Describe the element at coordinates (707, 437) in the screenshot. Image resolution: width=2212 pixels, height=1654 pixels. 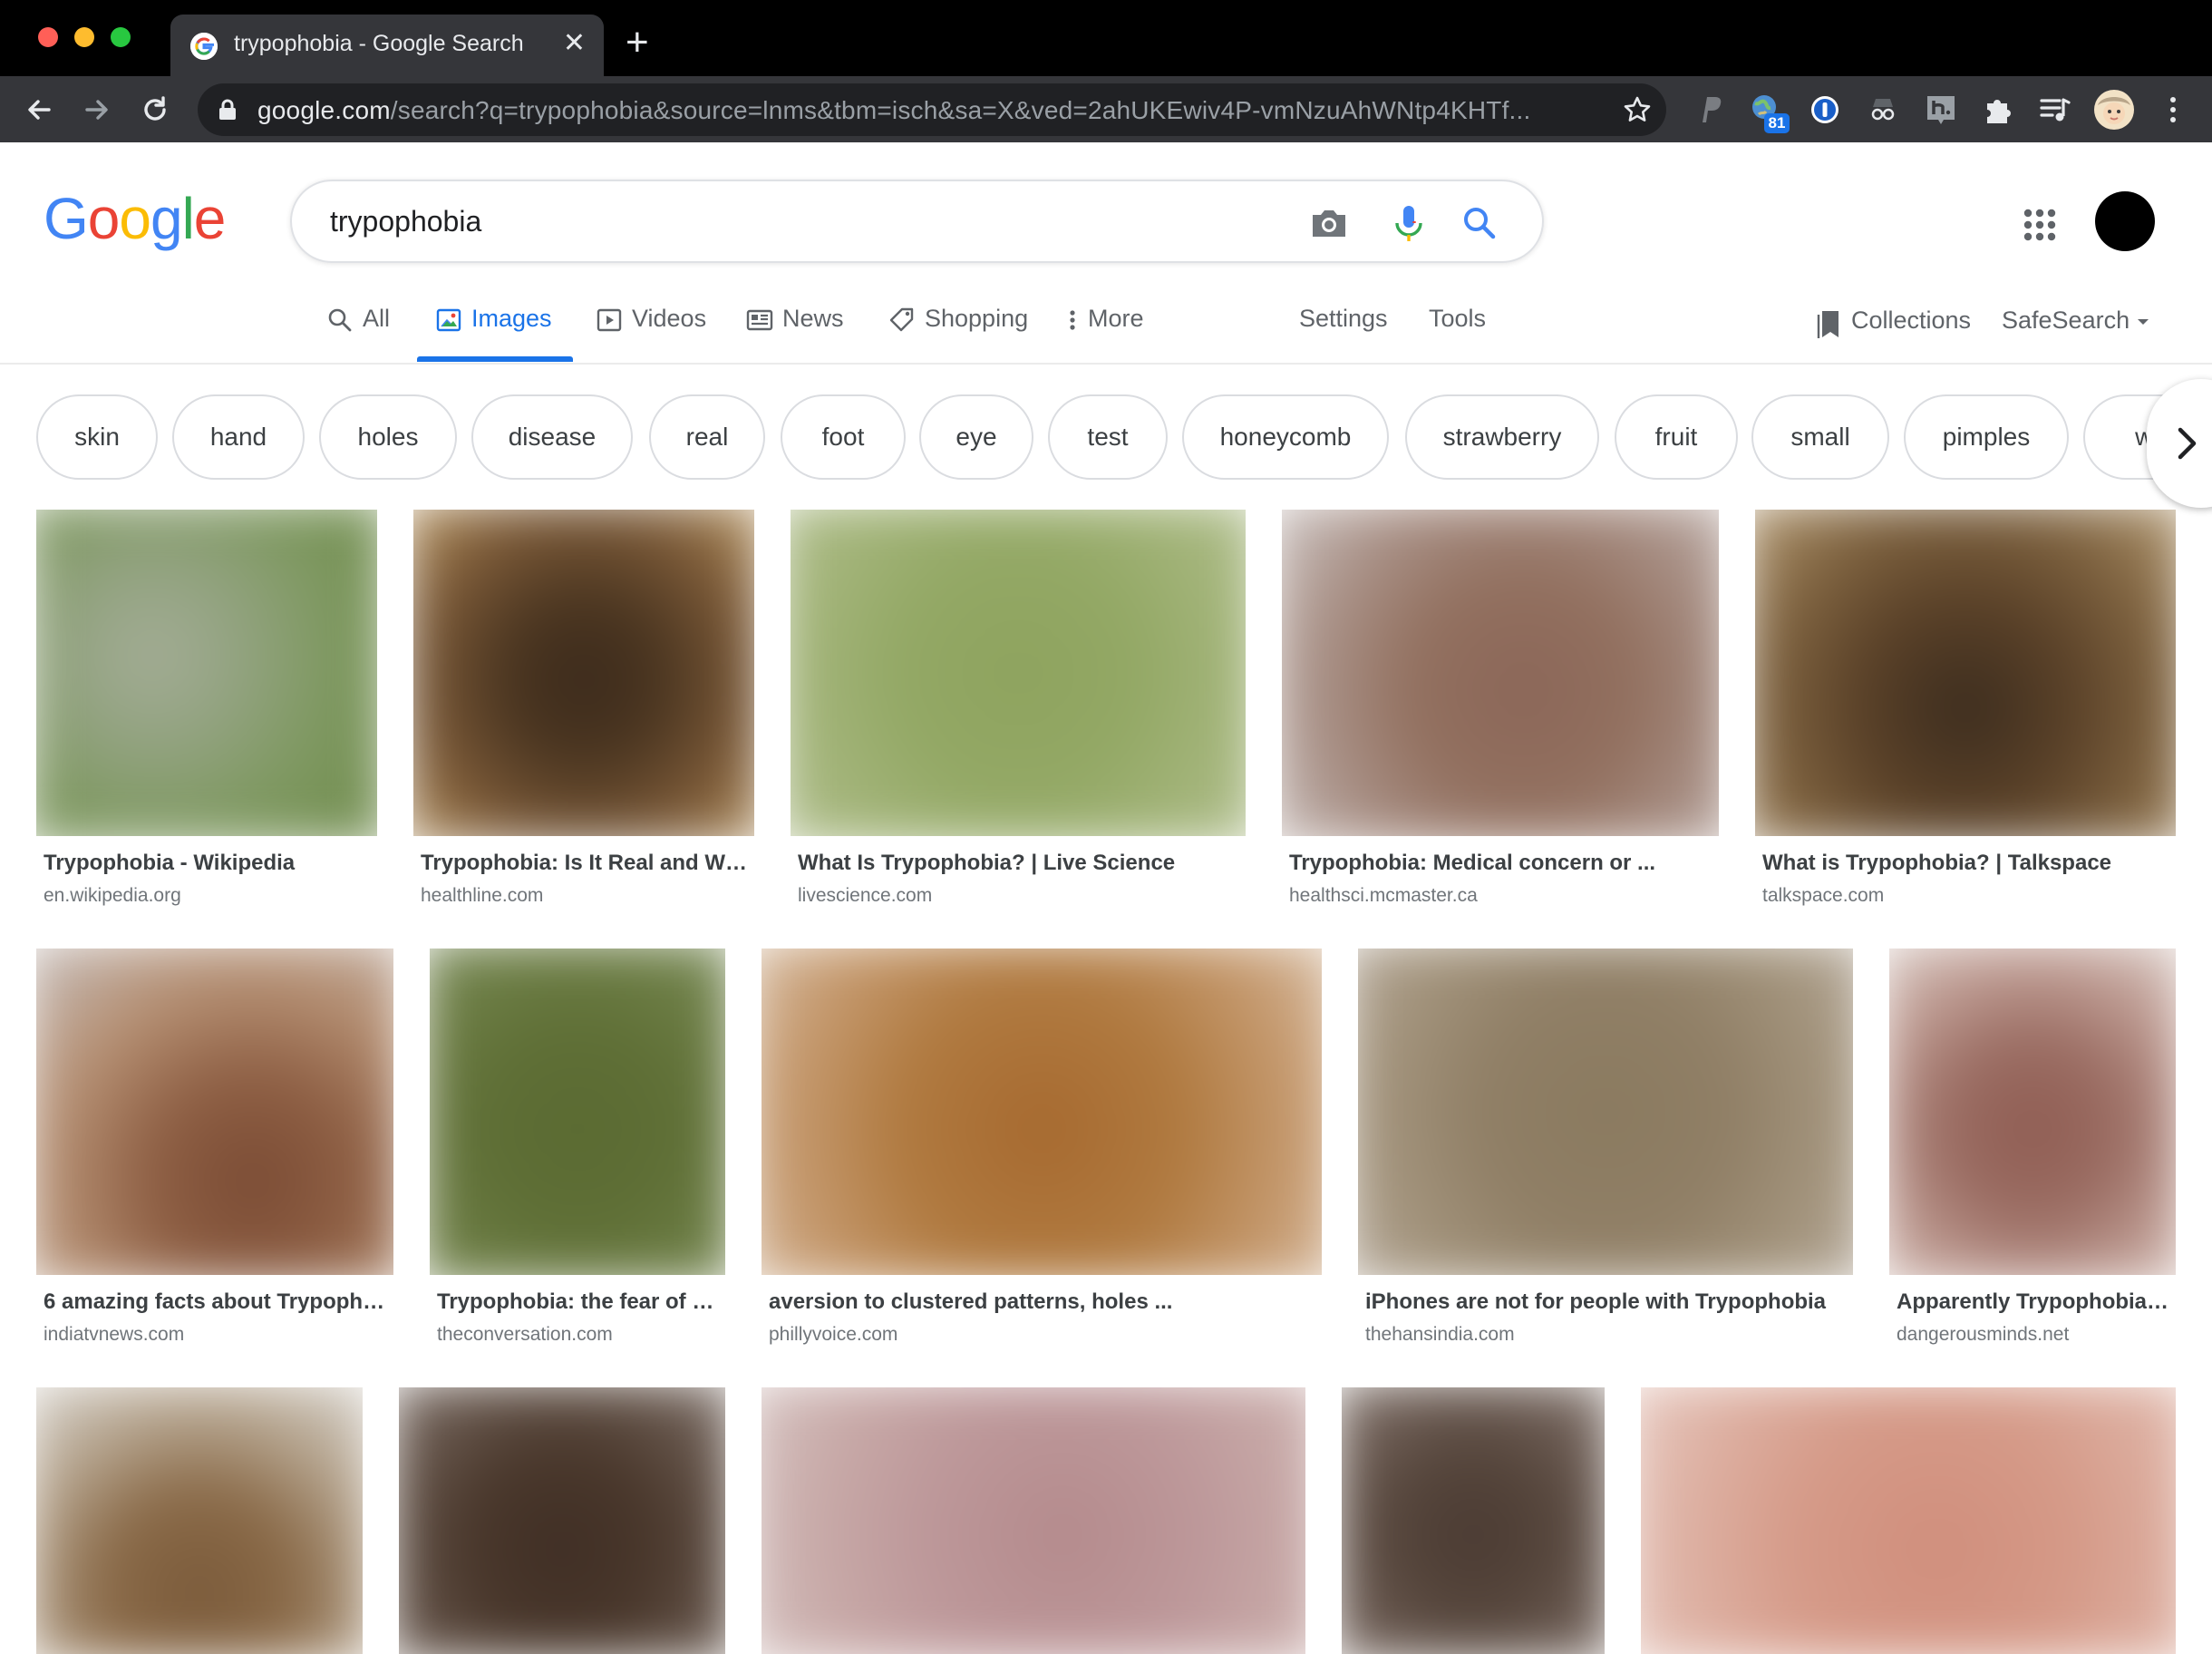
I see `chip-real: real` at that location.